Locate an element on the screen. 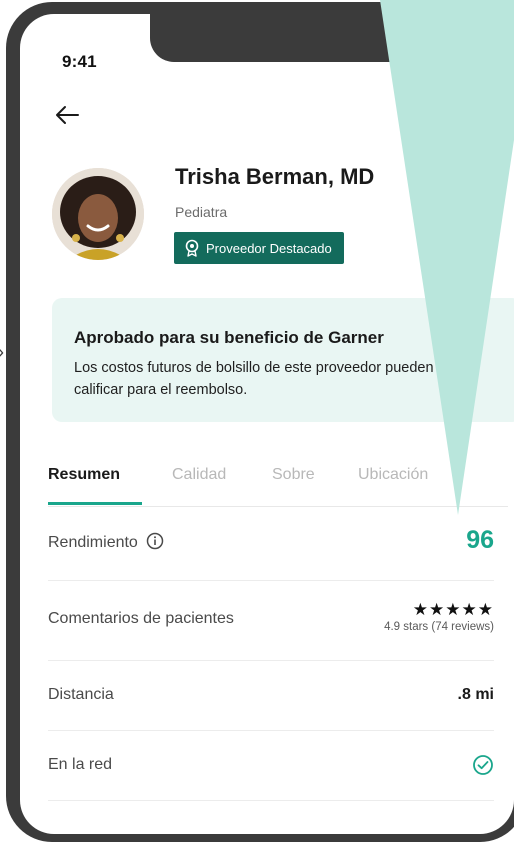  award-ribbon-icon is located at coordinates (192, 248).